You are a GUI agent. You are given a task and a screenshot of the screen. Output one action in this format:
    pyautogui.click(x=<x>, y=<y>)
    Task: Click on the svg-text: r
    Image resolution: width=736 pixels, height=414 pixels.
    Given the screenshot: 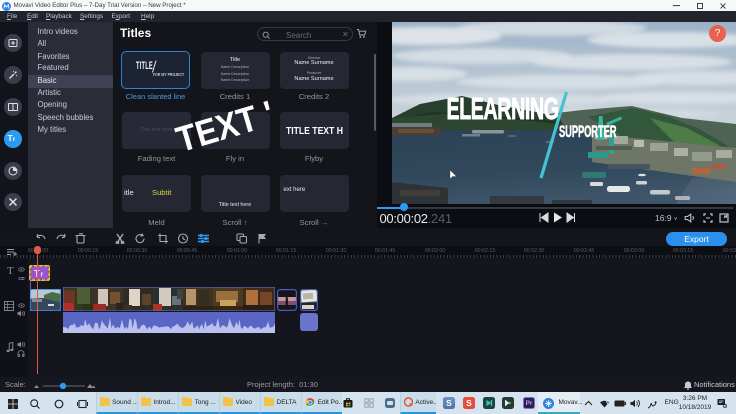 What is the action you would take?
    pyautogui.click(x=41, y=274)
    